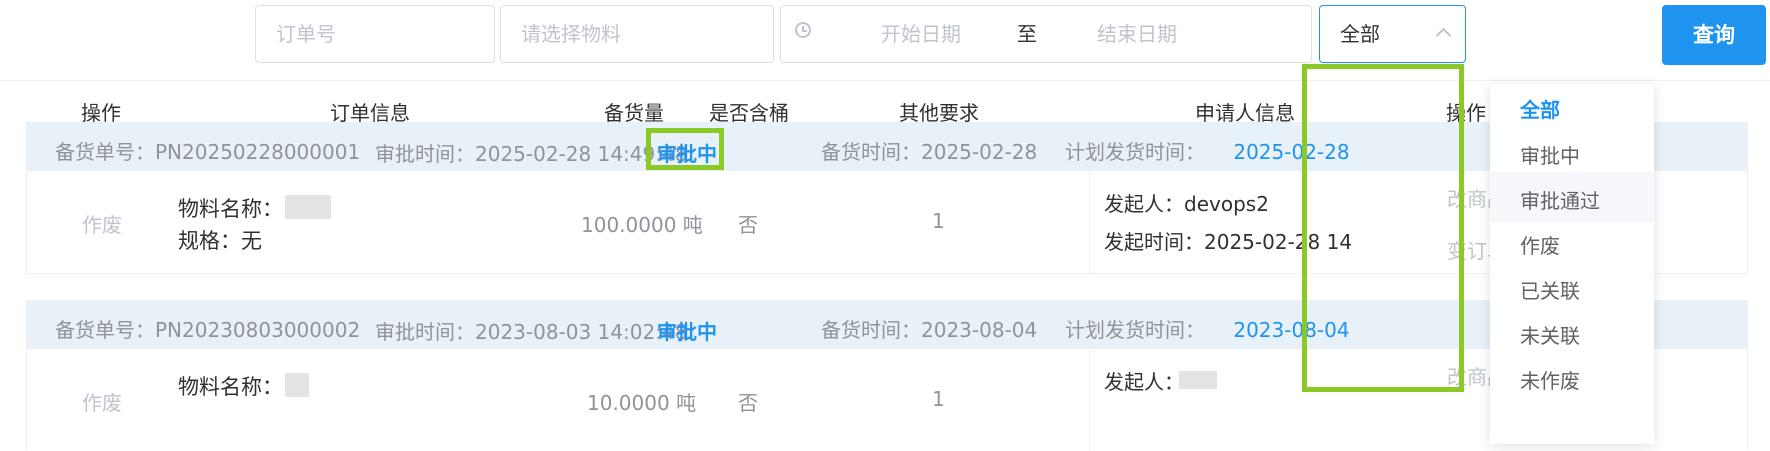 Image resolution: width=1770 pixels, height=451 pixels. Describe the element at coordinates (1198, 380) in the screenshot. I see `initiator-redacted` at that location.